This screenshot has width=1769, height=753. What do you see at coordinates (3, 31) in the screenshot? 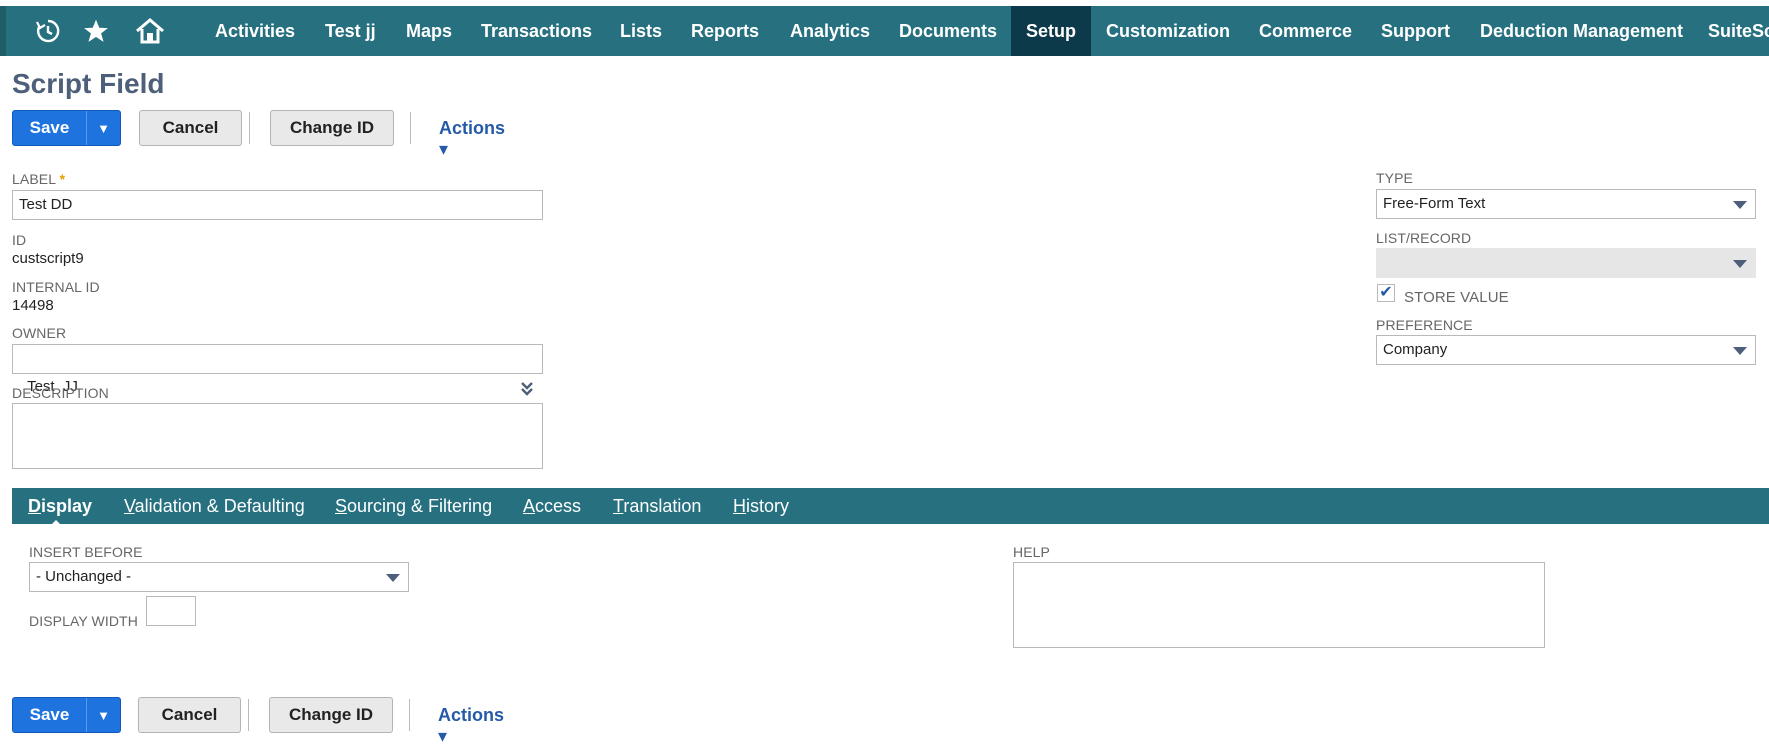
I see `nav-edge` at bounding box center [3, 31].